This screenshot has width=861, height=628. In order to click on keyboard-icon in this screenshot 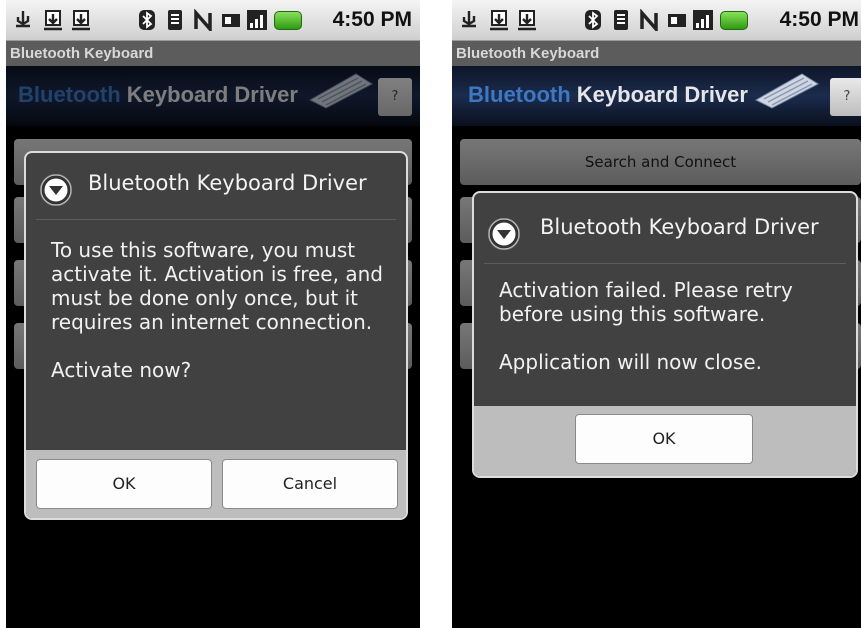, I will do `click(787, 91)`.